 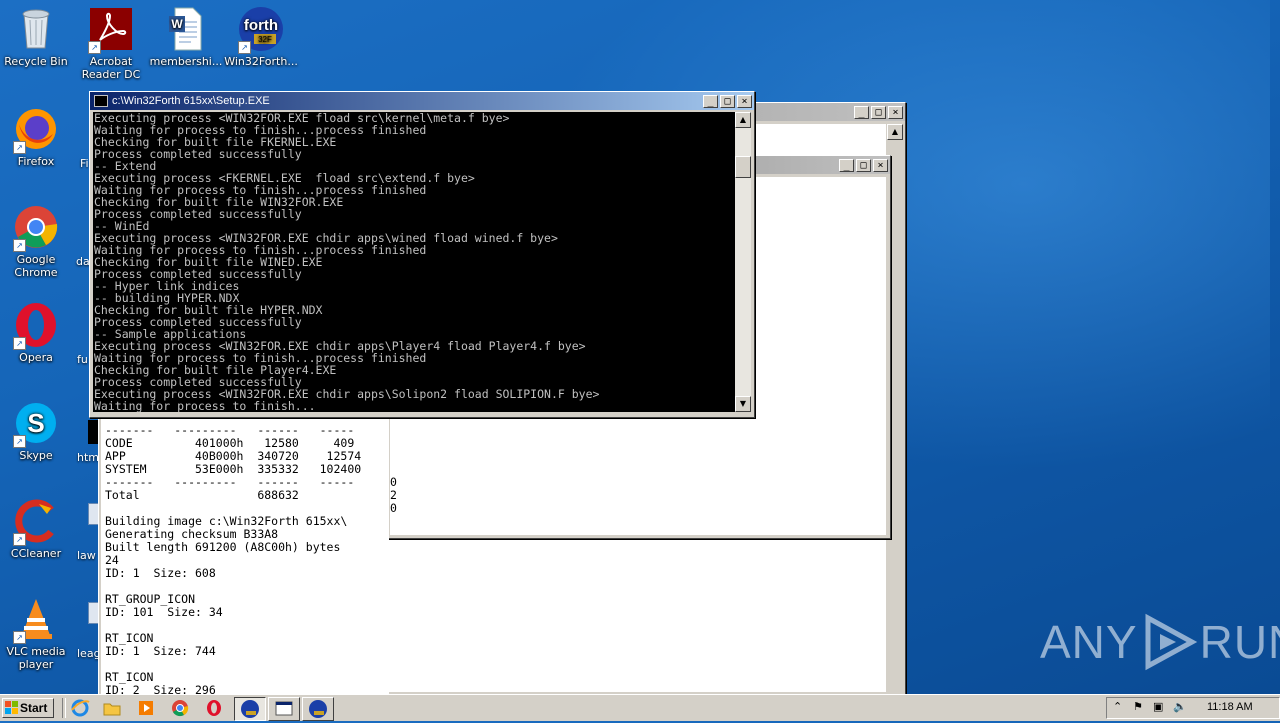 I want to click on opera-quicklaunch-icon, so click(x=216, y=708).